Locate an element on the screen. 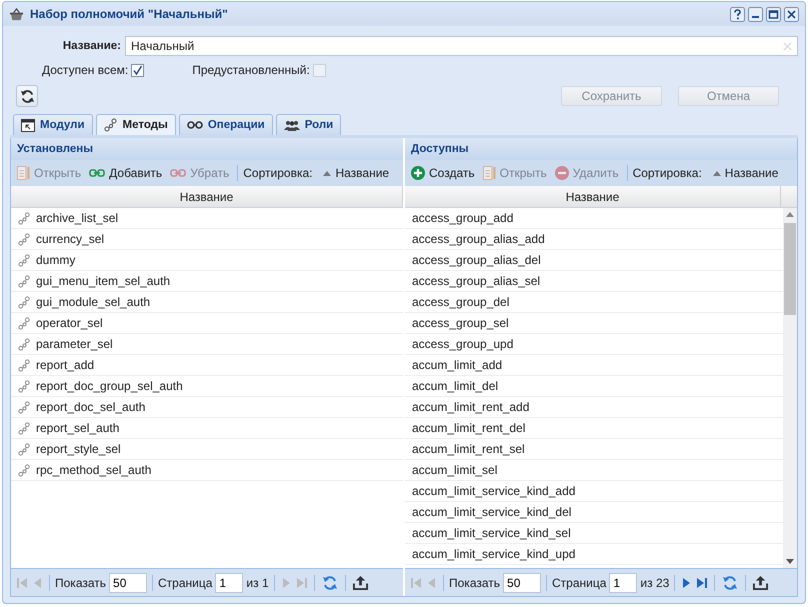 Image resolution: width=808 pixels, height=607 pixels. panel-title: Доступны is located at coordinates (440, 149).